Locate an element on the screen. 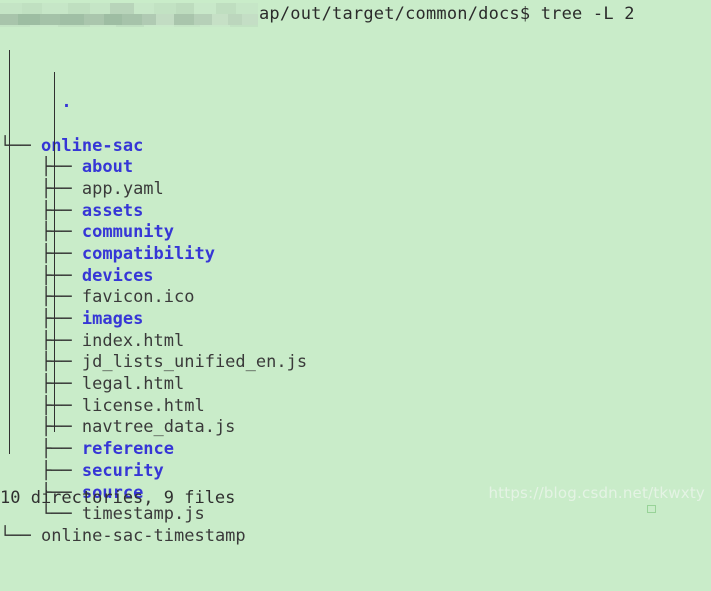 This screenshot has width=711, height=591. tree-line: ├── legal.html is located at coordinates (153, 385).